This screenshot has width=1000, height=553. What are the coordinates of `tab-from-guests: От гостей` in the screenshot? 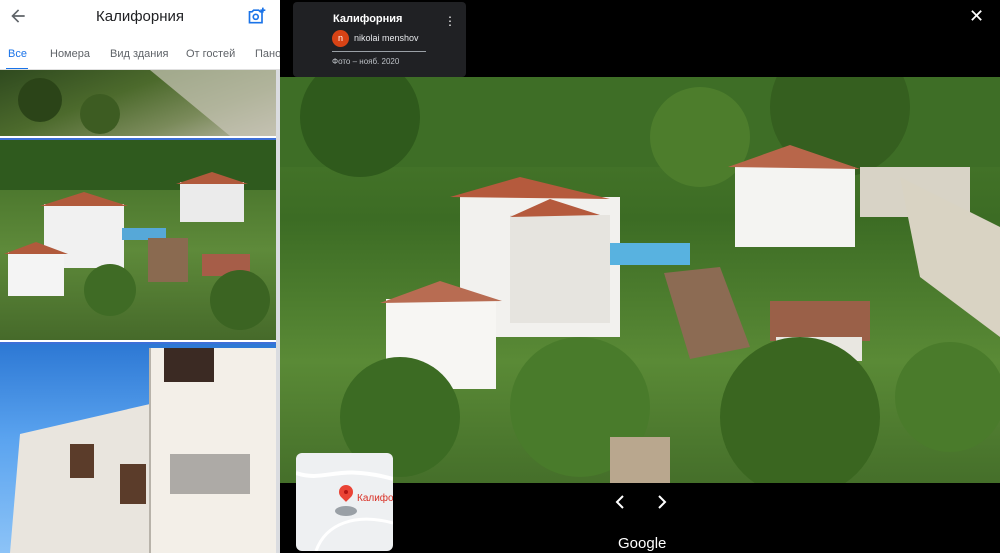 It's located at (210, 54).